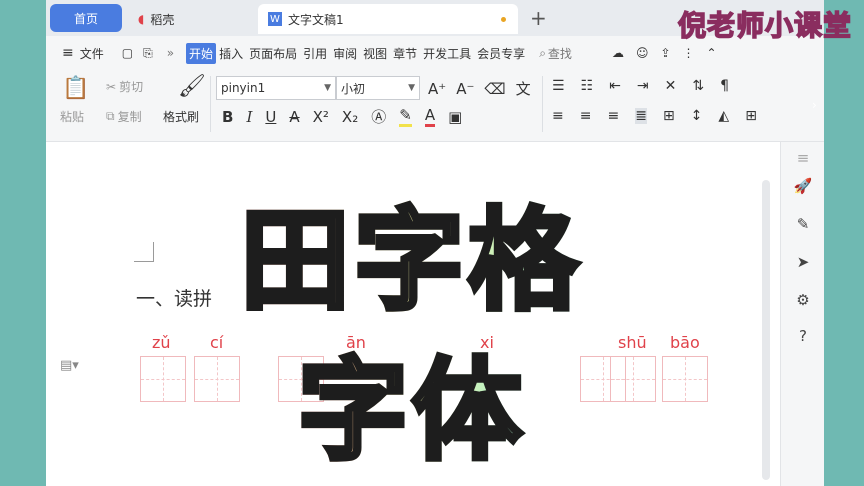  What do you see at coordinates (294, 117) in the screenshot?
I see `strikethrough-icon: A` at bounding box center [294, 117].